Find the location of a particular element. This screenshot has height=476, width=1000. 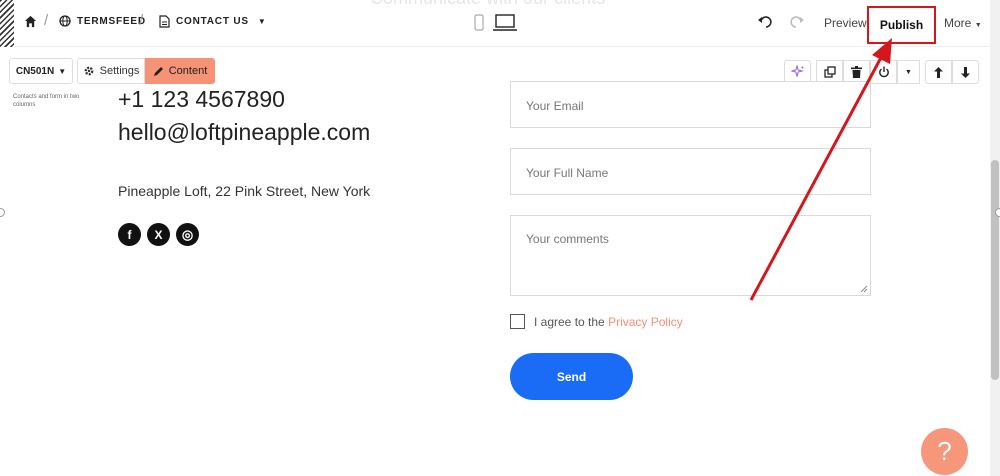

breadcrumb-site-label: TERMSFEED is located at coordinates (111, 21).